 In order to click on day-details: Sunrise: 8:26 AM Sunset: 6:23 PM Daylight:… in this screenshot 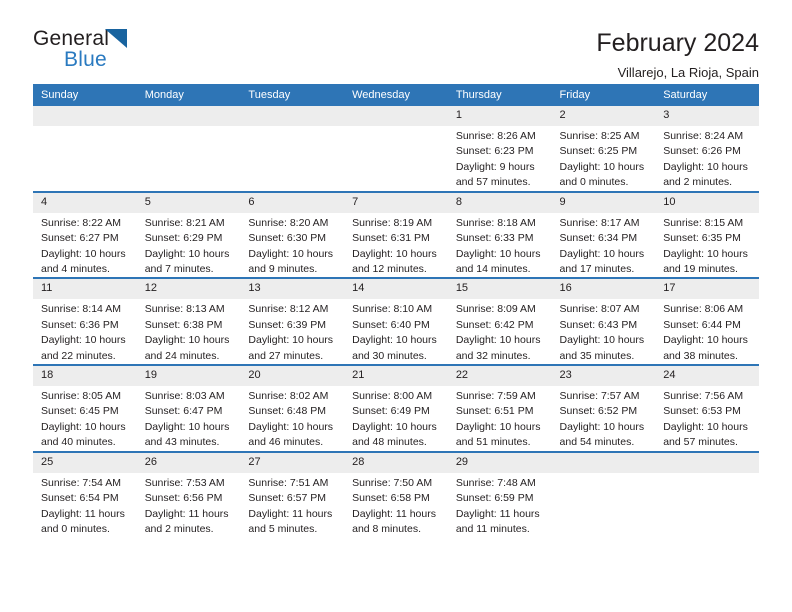, I will do `click(500, 158)`.